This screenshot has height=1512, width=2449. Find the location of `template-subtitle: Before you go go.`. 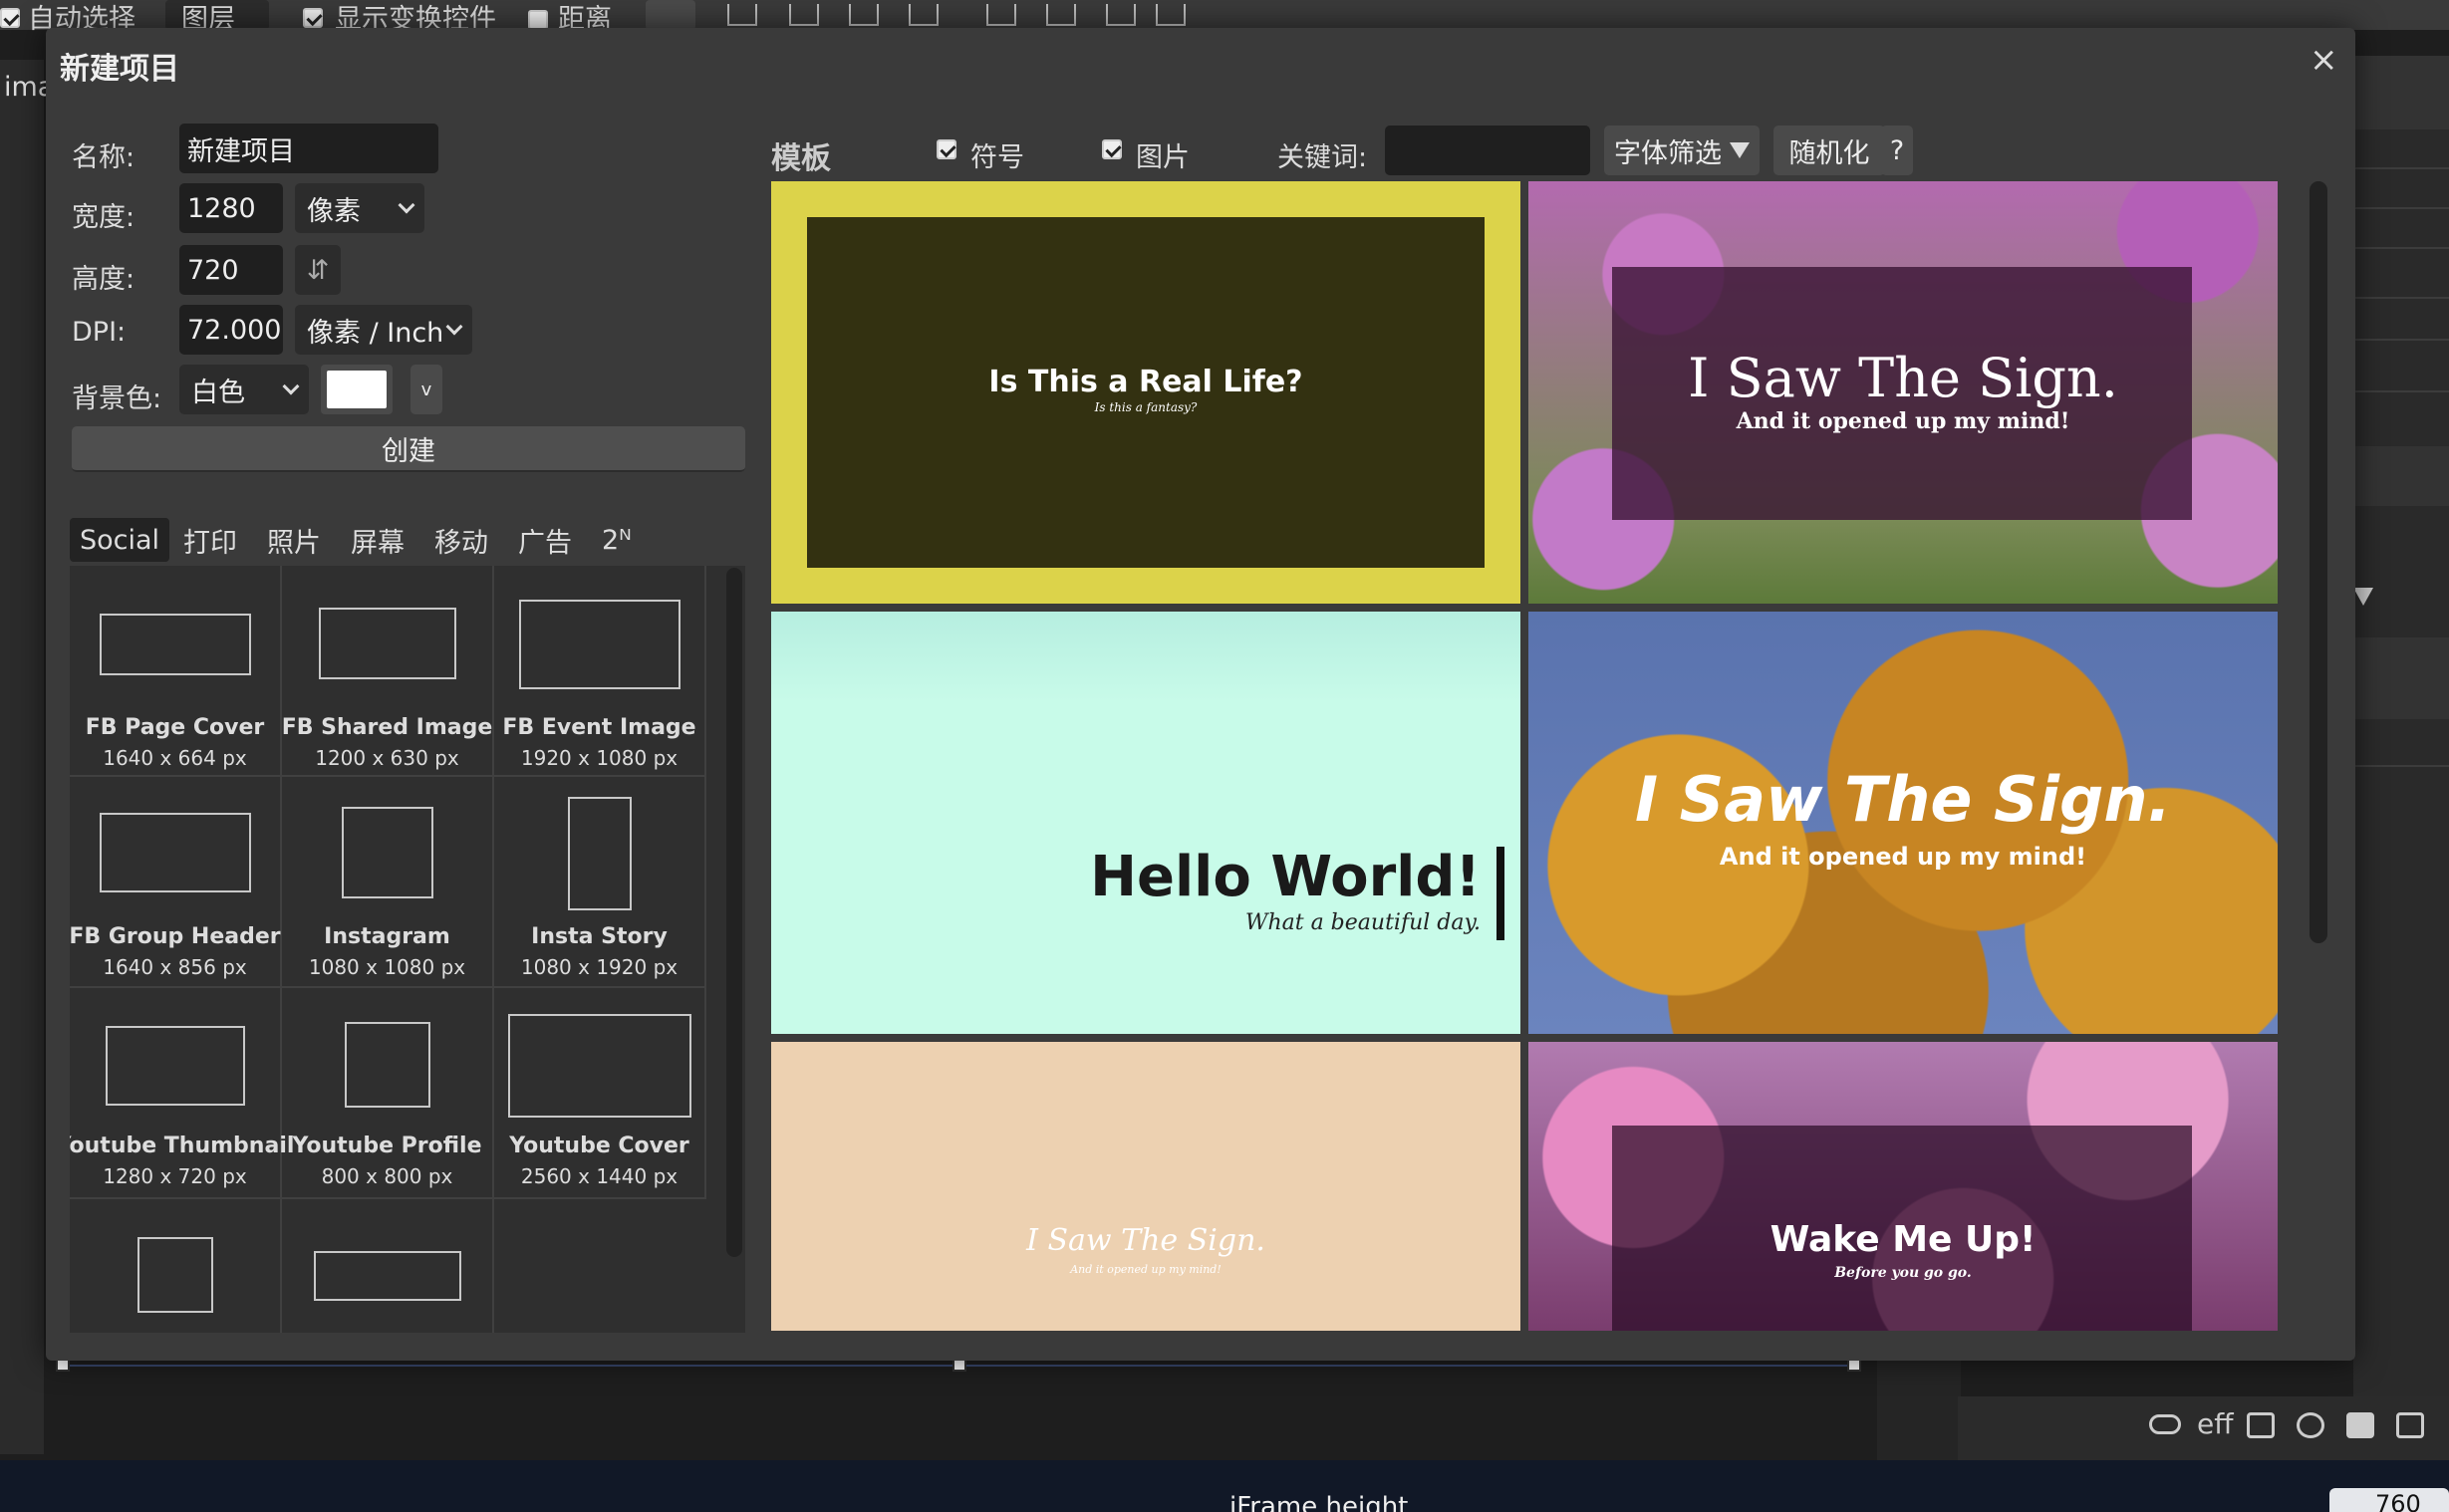

template-subtitle: Before you go go. is located at coordinates (1903, 1273).